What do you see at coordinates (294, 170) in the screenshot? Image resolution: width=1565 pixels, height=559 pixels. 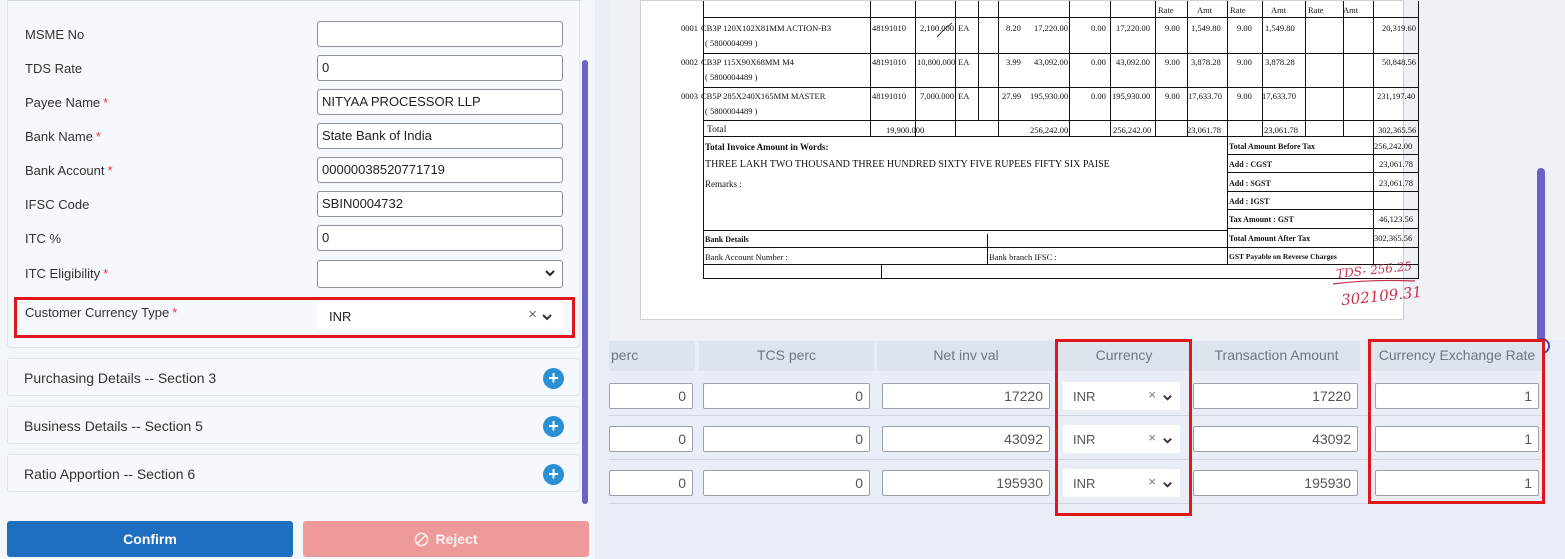 I see `bank-account-row: Bank Account * 00000038520771719` at bounding box center [294, 170].